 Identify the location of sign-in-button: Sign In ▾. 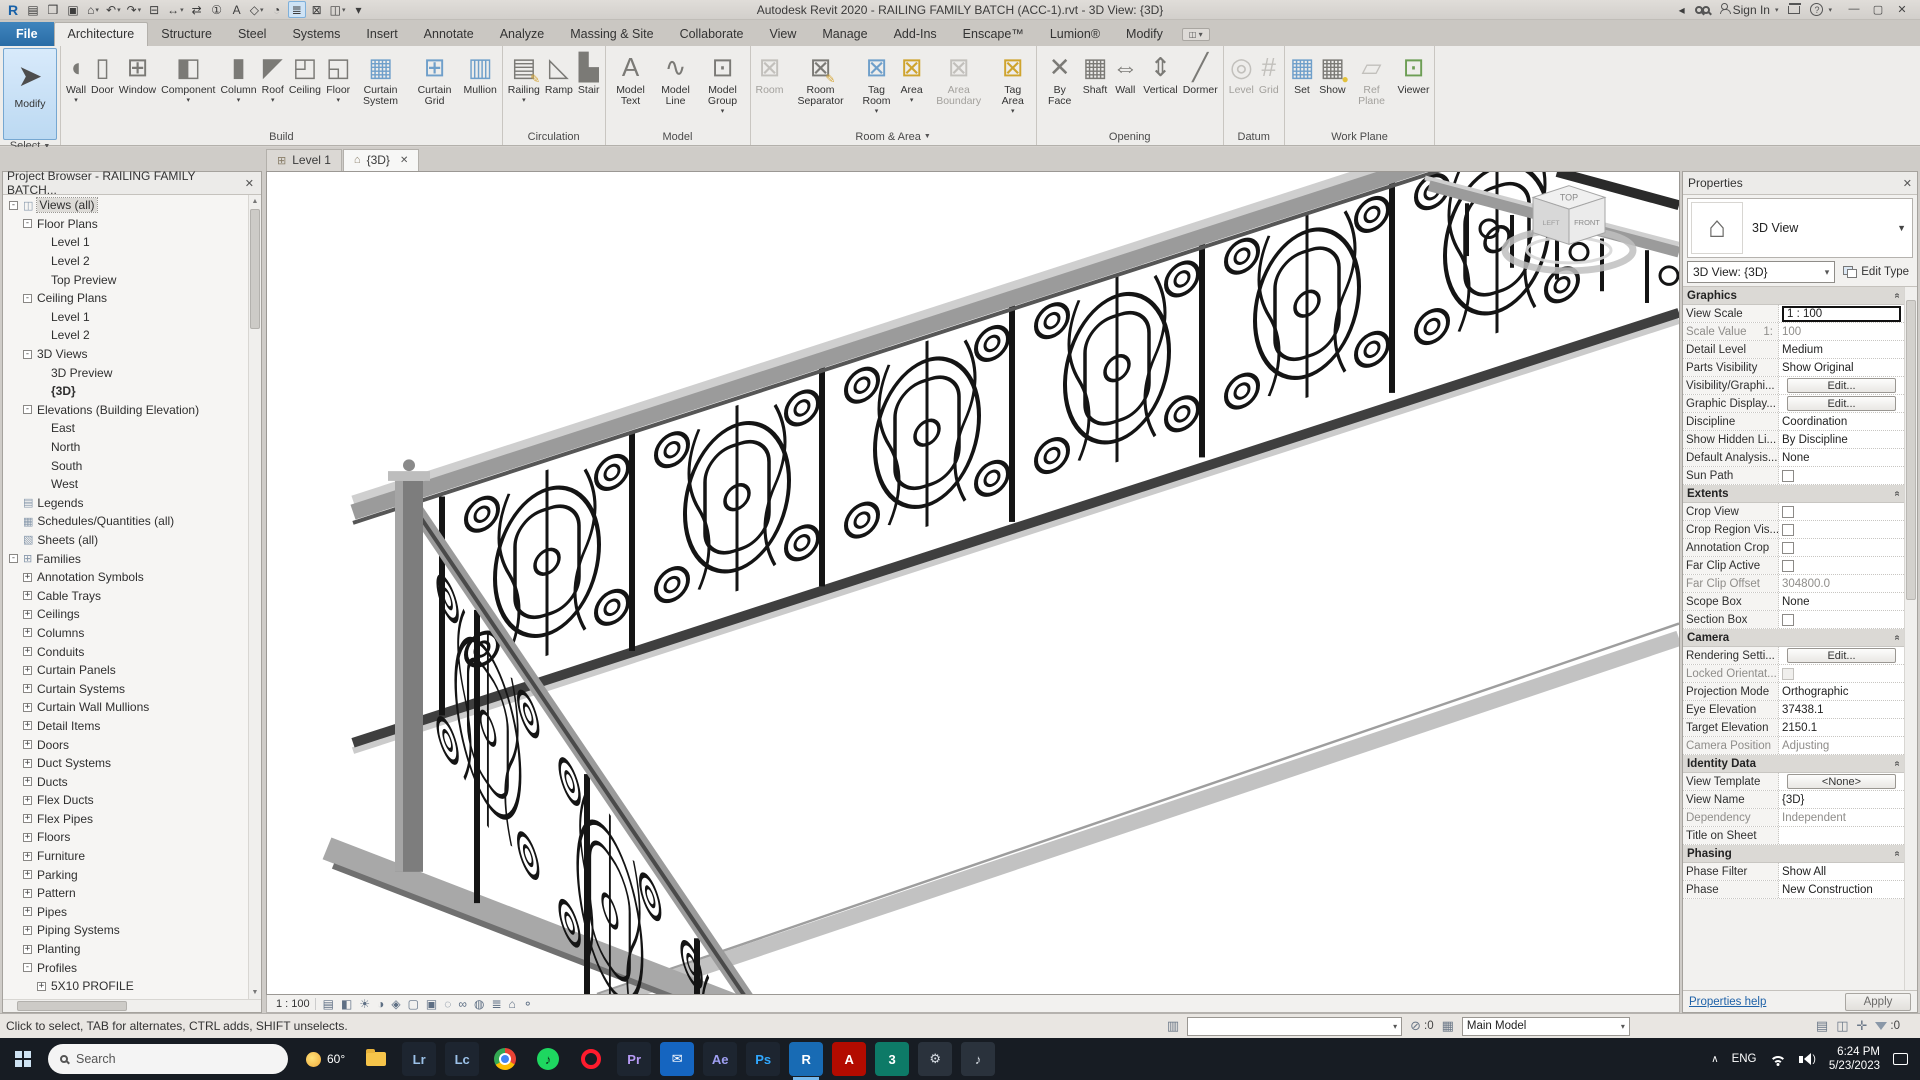
(1748, 10).